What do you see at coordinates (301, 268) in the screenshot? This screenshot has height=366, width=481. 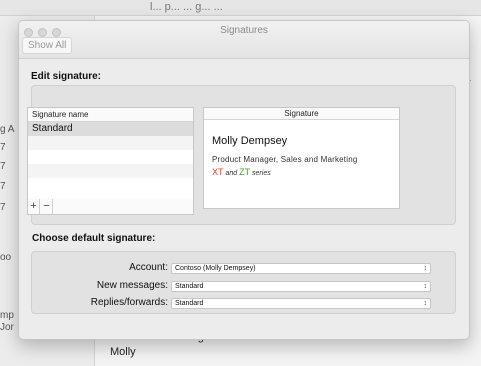 I see `account-select: Contoso (Molly Dempsey) ↕` at bounding box center [301, 268].